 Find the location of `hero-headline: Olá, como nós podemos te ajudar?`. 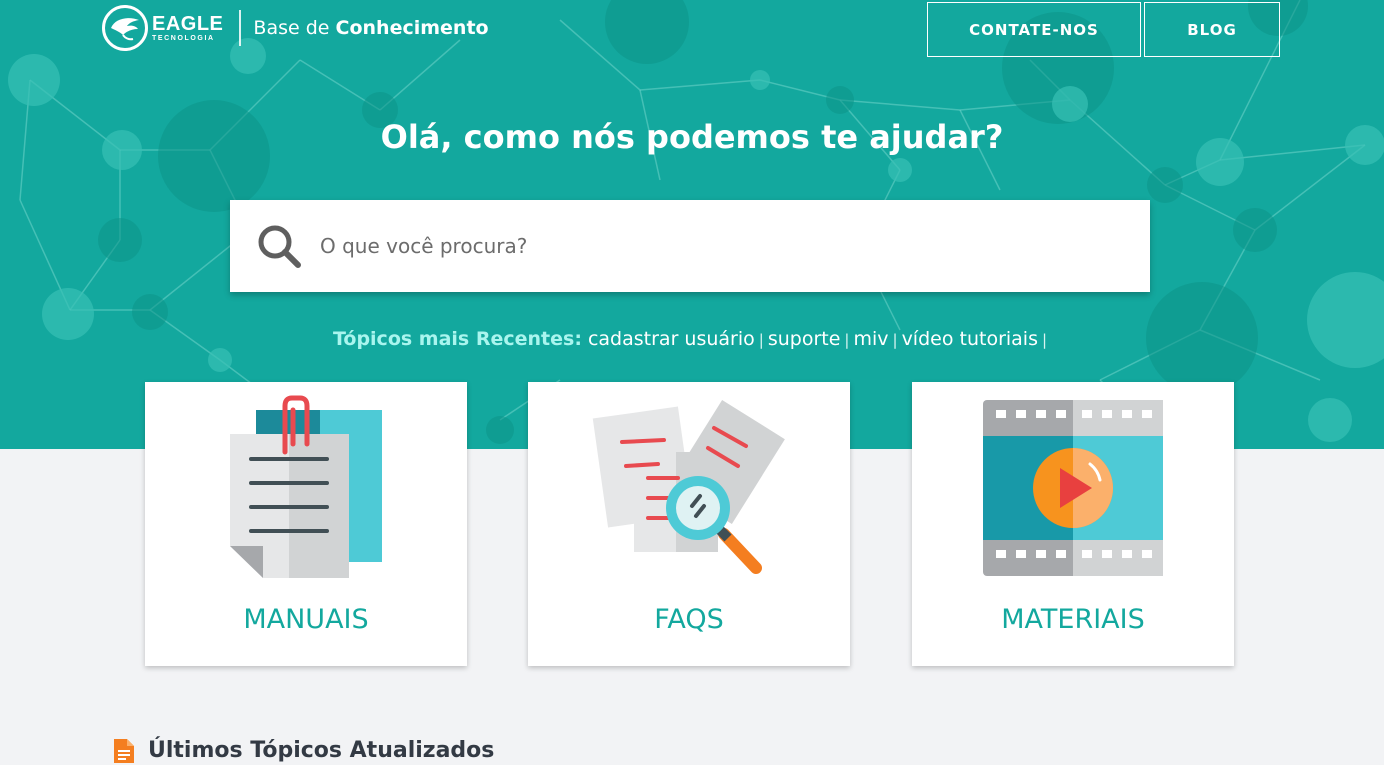

hero-headline: Olá, como nós podemos te ajudar? is located at coordinates (692, 137).